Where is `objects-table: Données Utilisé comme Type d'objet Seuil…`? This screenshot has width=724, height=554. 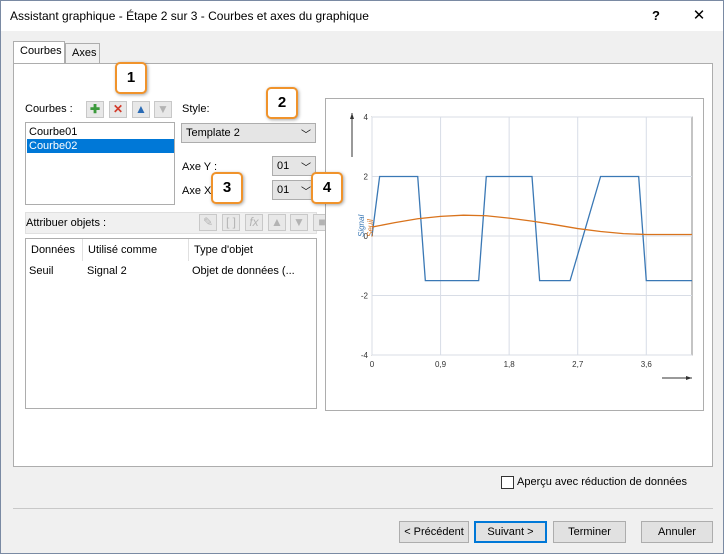
objects-table: Données Utilisé comme Type d'objet Seuil… is located at coordinates (171, 323).